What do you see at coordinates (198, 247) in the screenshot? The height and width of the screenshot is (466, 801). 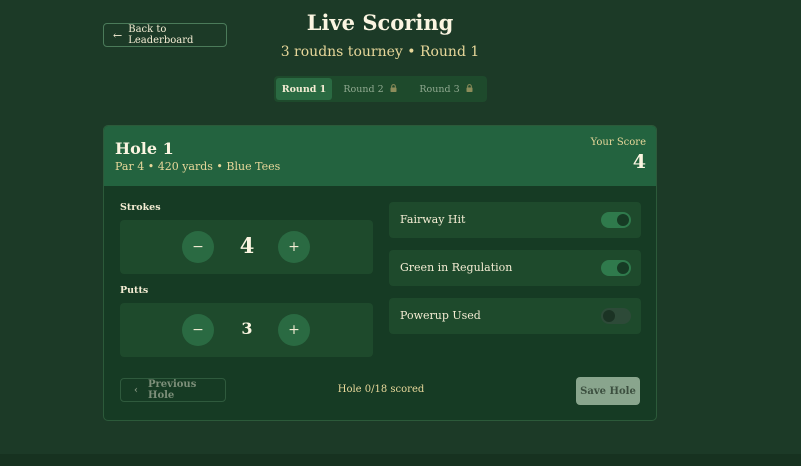 I see `strokes-decrement-button: −` at bounding box center [198, 247].